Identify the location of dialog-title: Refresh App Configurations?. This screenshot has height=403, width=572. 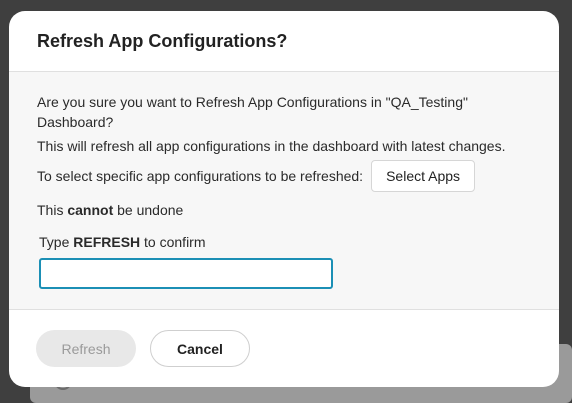
(162, 40).